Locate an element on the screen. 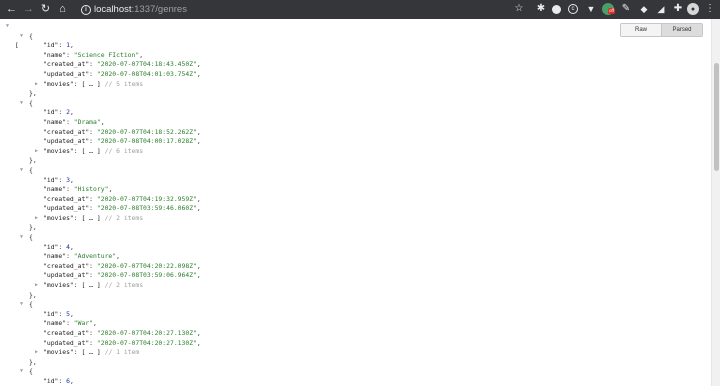 The width and height of the screenshot is (720, 386). name-line: "name": "Science FIction", is located at coordinates (71, 56).